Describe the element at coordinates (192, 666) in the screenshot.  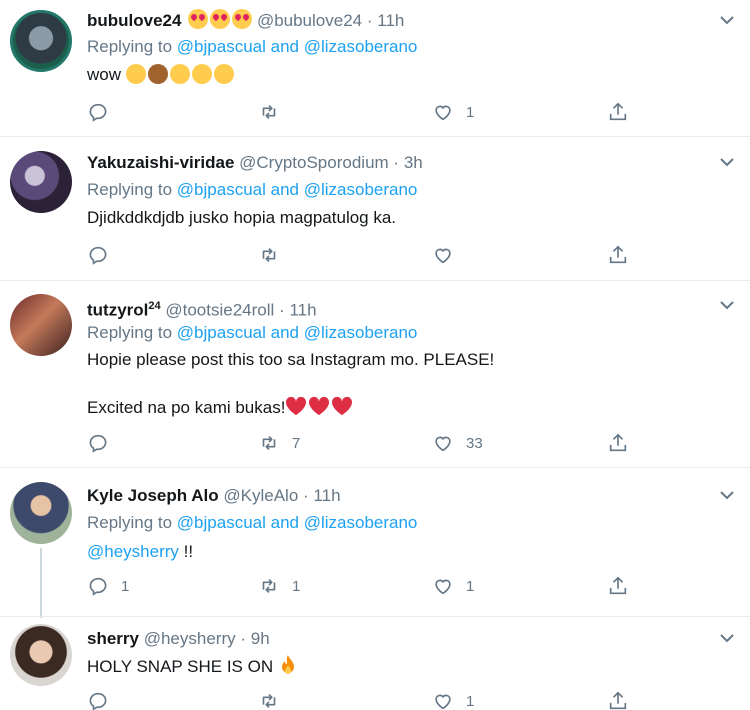
I see `tweet-text: HOLY SNAP SHE IS ON` at that location.